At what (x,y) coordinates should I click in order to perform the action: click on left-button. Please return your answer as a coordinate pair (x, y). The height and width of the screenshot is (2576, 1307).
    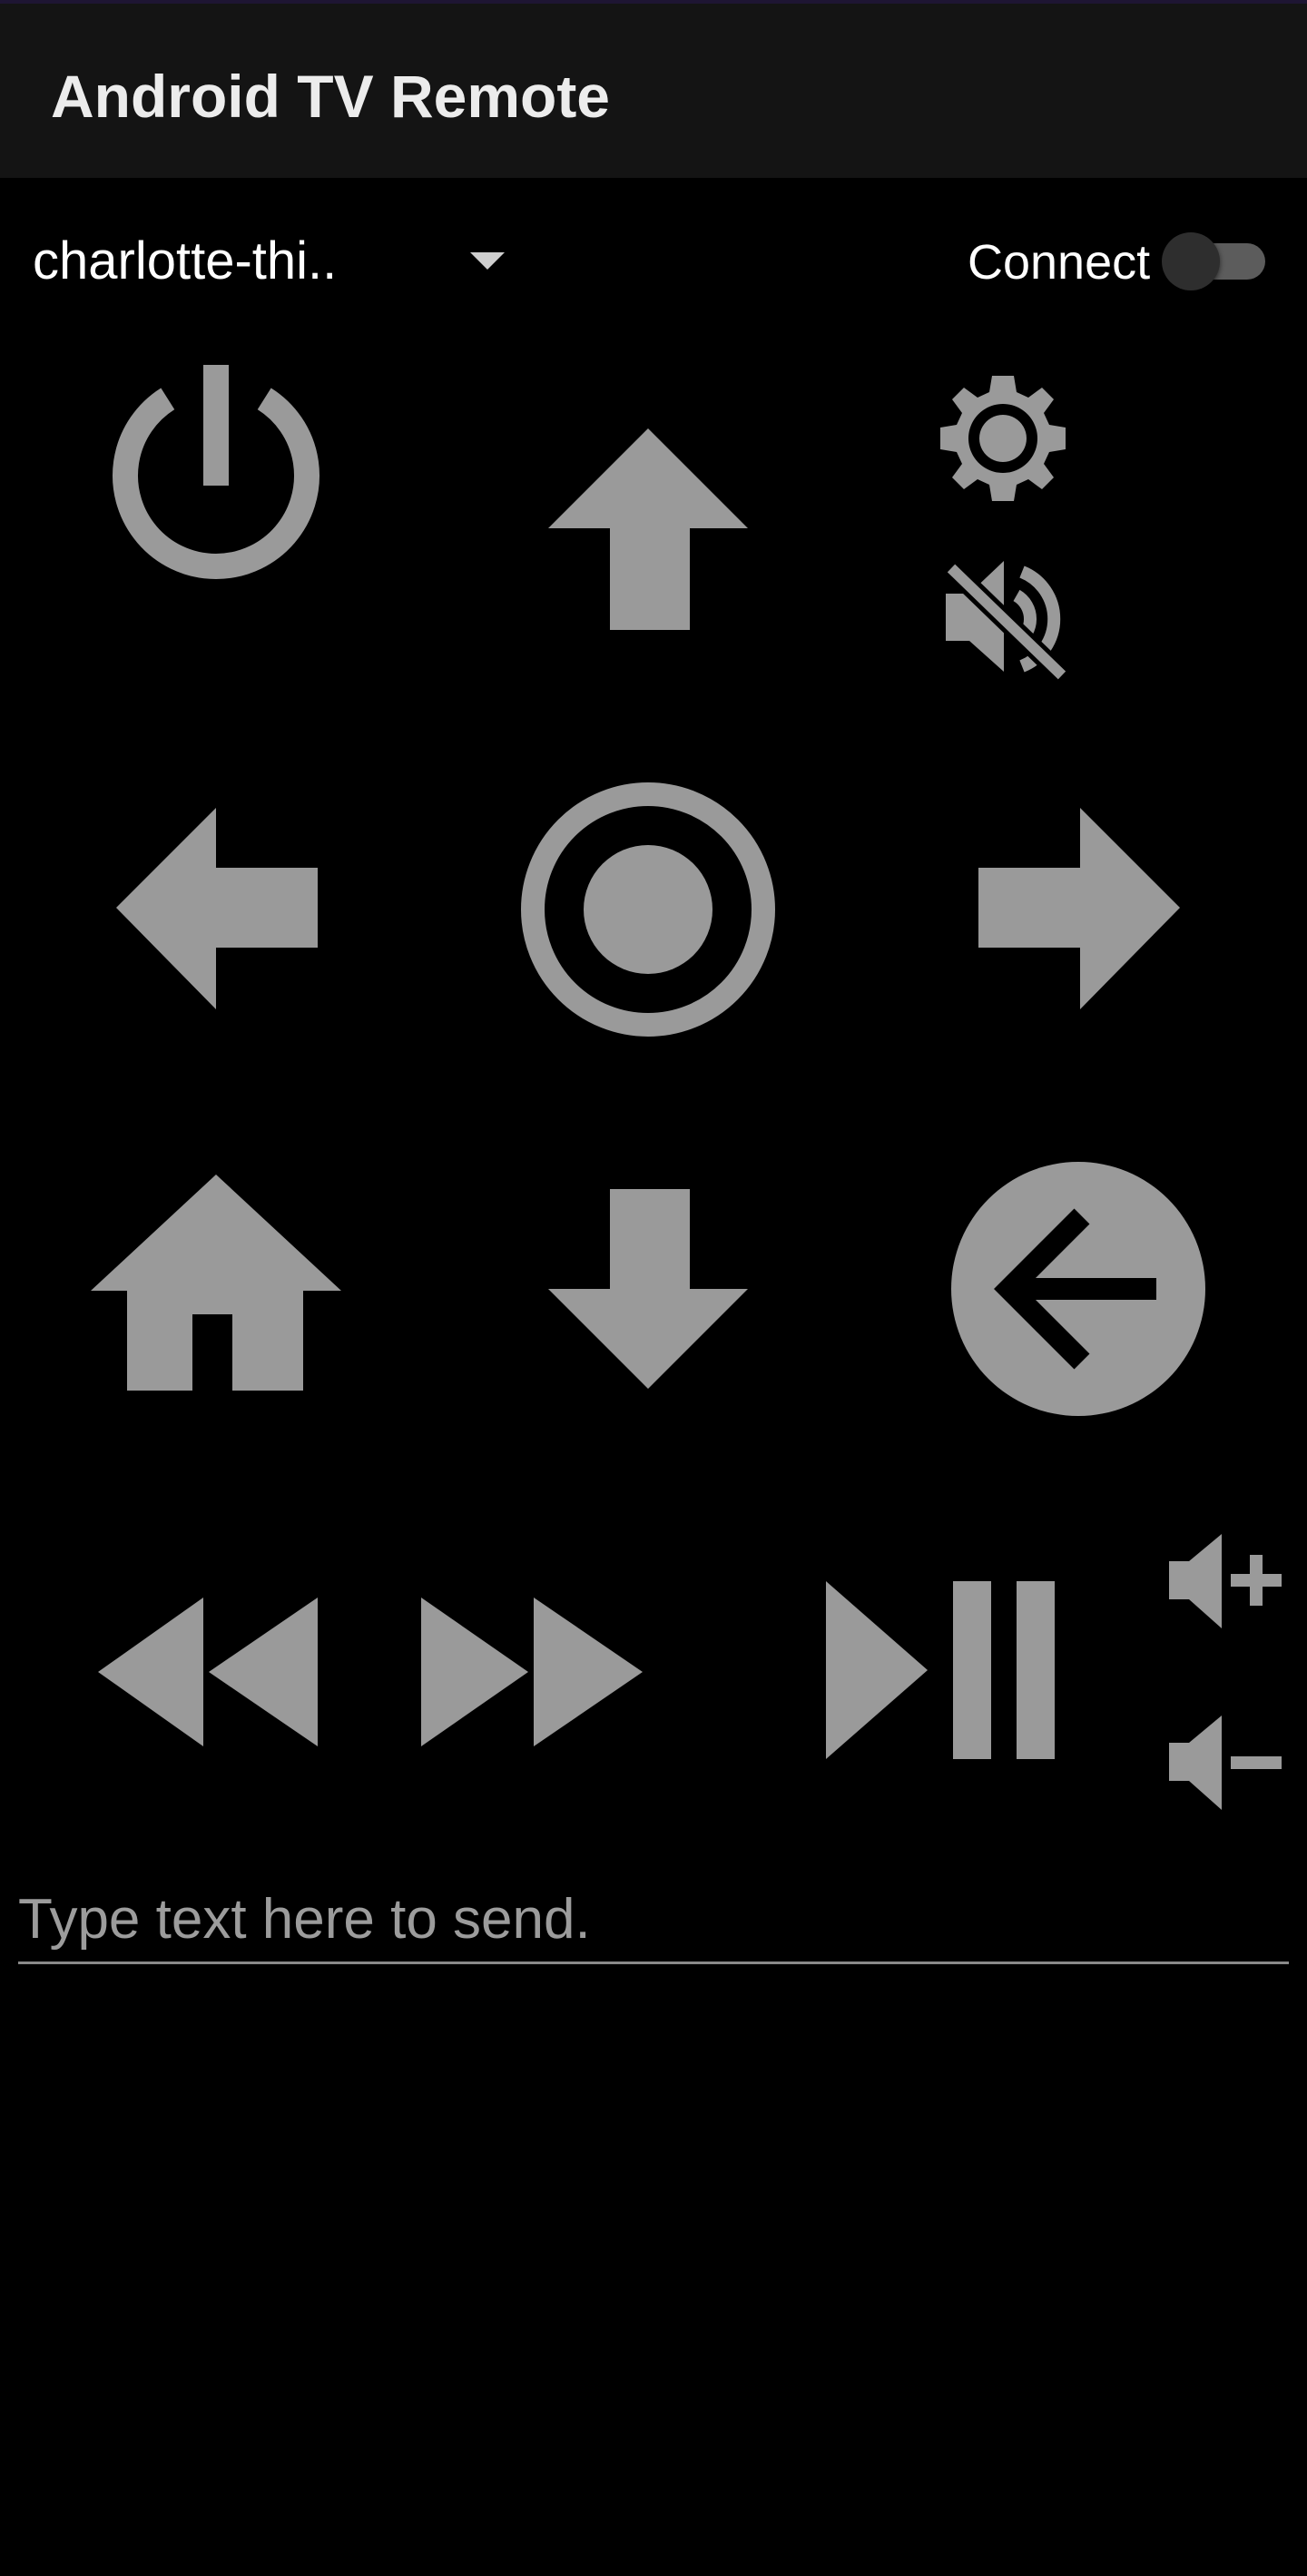
    Looking at the image, I should click on (217, 908).